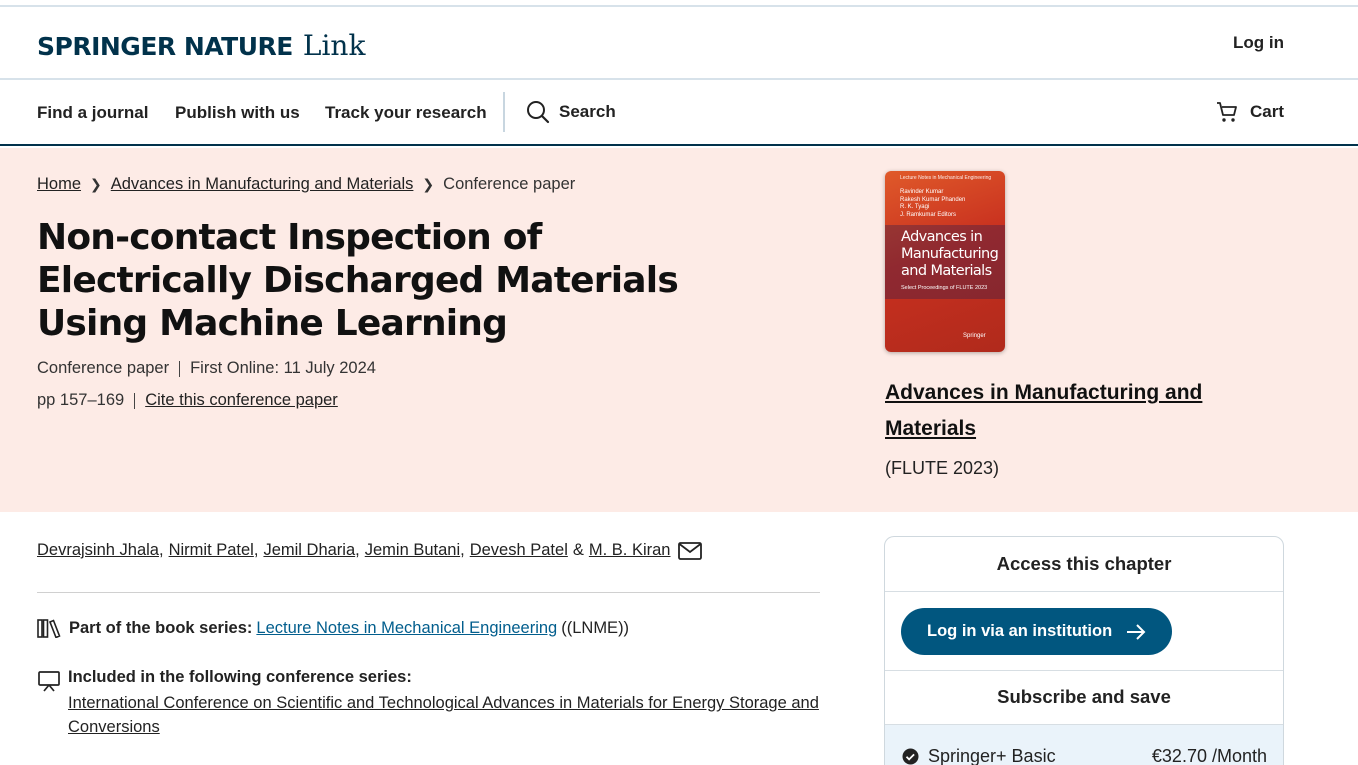  I want to click on article-type: Conference paper, so click(103, 368).